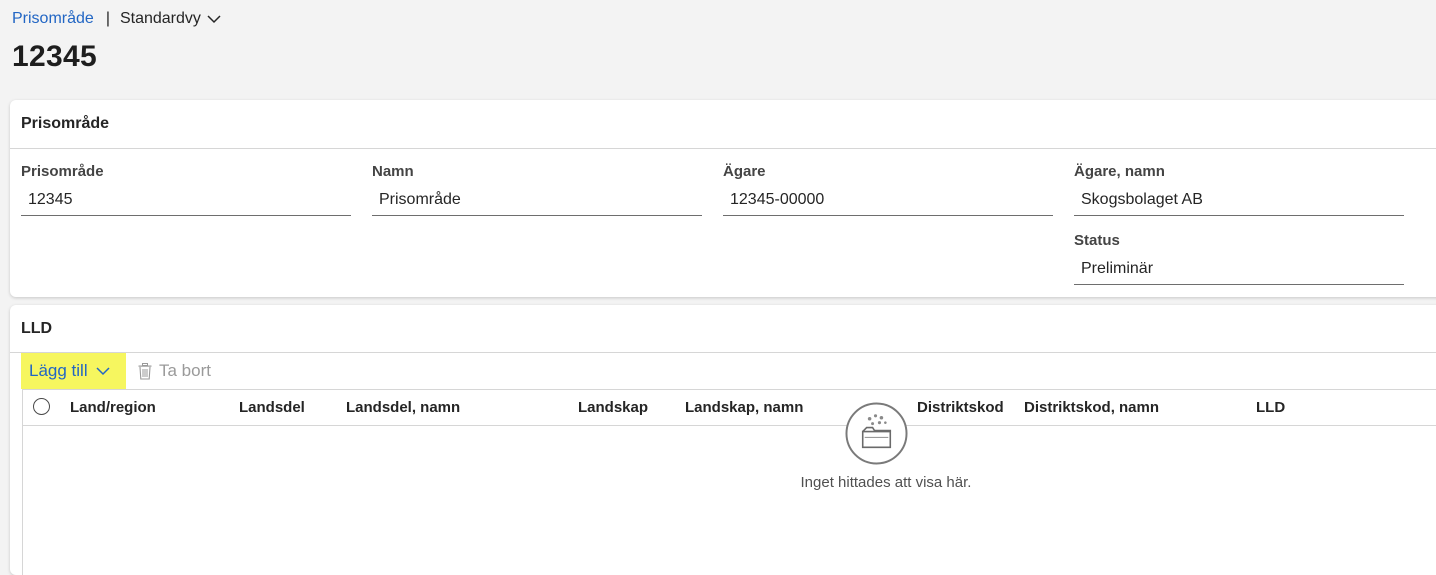 Image resolution: width=1436 pixels, height=575 pixels. What do you see at coordinates (1239, 258) in the screenshot?
I see `status-field-group: Status Preliminär` at bounding box center [1239, 258].